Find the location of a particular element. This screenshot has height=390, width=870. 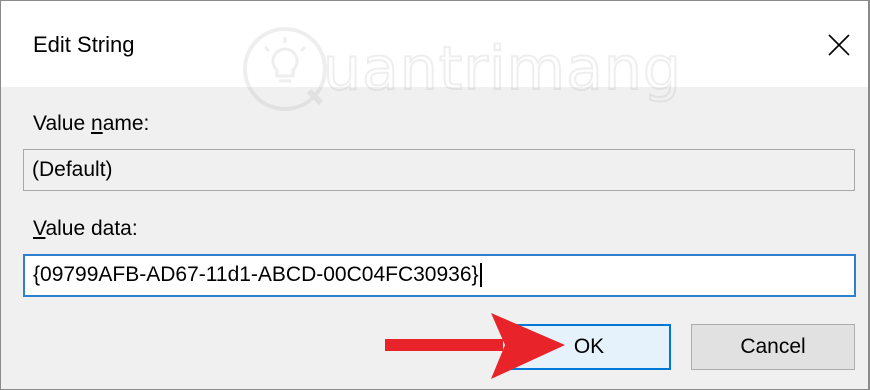

arrow-shaft is located at coordinates (444, 345).